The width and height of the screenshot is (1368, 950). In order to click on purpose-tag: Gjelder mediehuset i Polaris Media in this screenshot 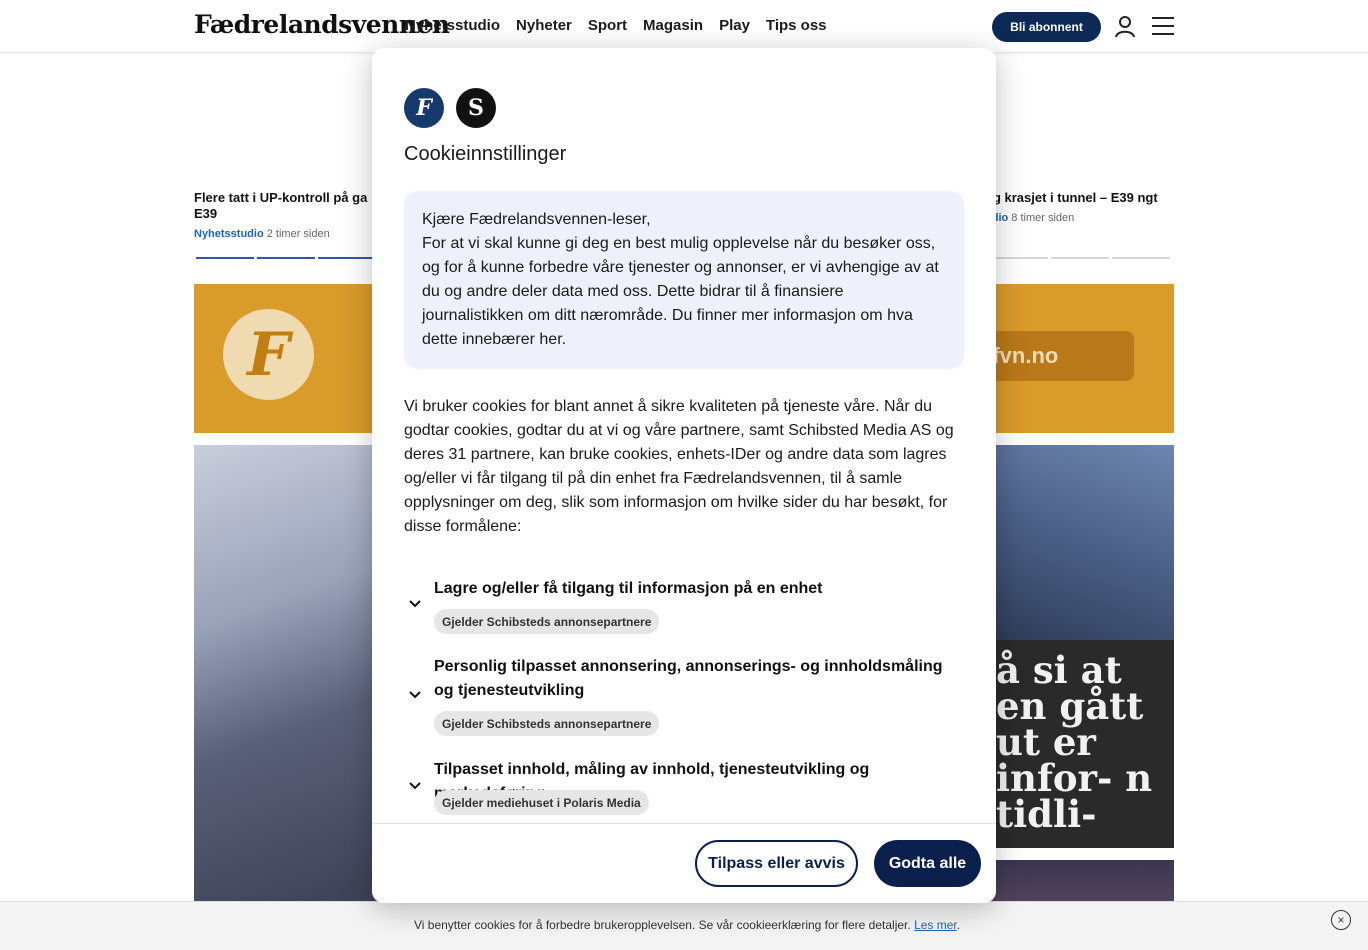, I will do `click(541, 802)`.